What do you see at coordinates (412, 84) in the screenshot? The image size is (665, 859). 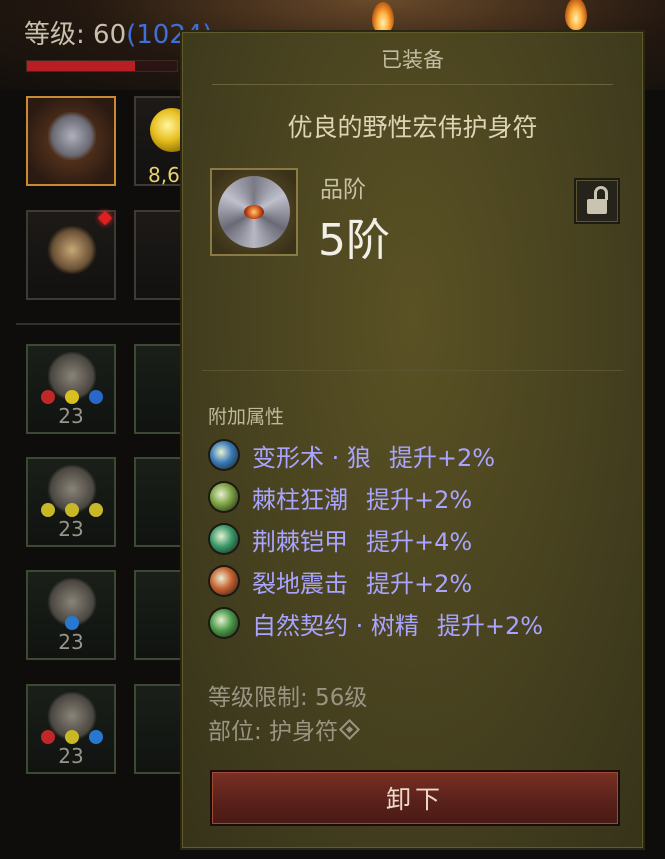 I see `header-divider` at bounding box center [412, 84].